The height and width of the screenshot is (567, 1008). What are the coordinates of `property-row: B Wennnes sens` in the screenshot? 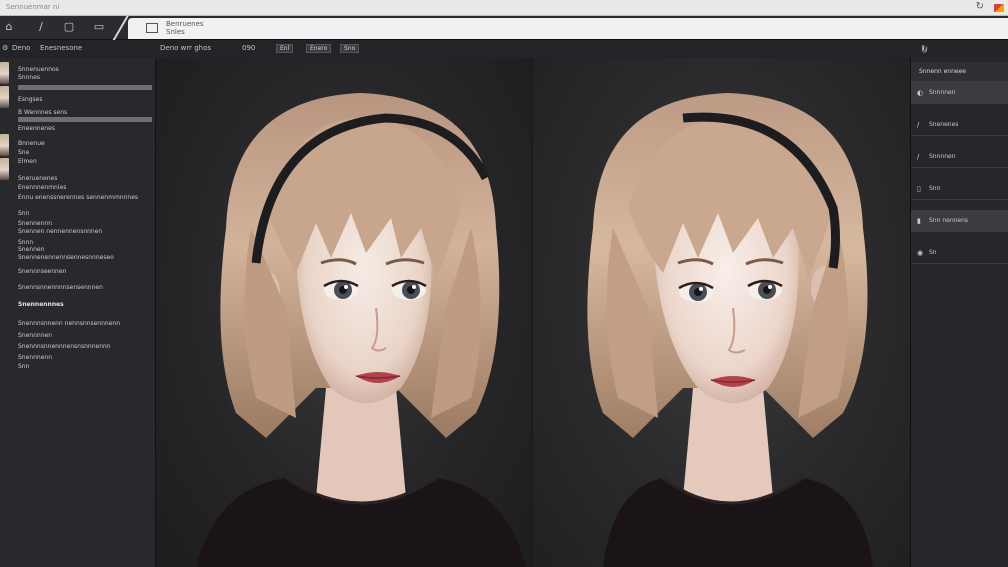 It's located at (42, 112).